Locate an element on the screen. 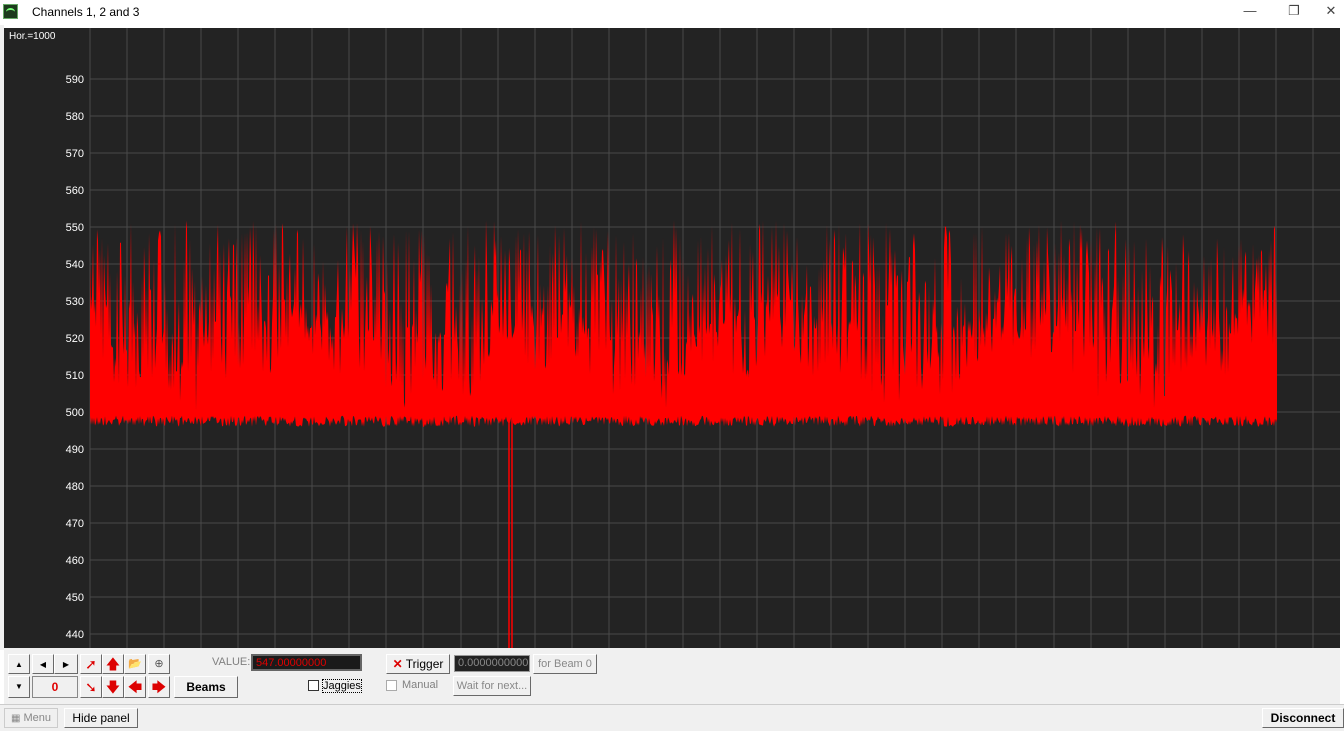 This screenshot has width=1344, height=731. y-tick-label: 480 is located at coordinates (75, 487).